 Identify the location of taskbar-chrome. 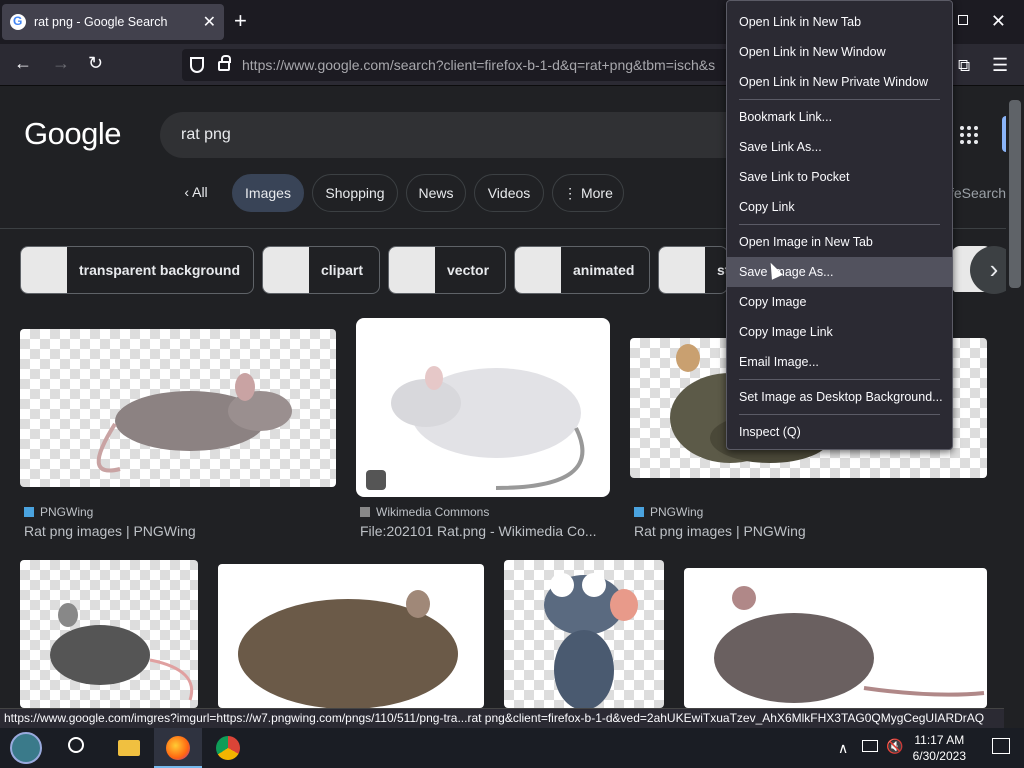
(228, 748).